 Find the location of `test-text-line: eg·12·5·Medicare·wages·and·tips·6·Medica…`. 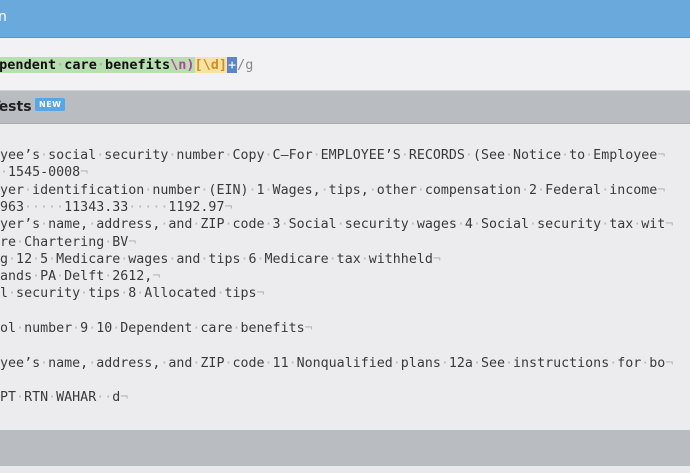

test-text-line: eg·12·5·Medicare·wages·and·tips·6·Medica… is located at coordinates (220, 259).